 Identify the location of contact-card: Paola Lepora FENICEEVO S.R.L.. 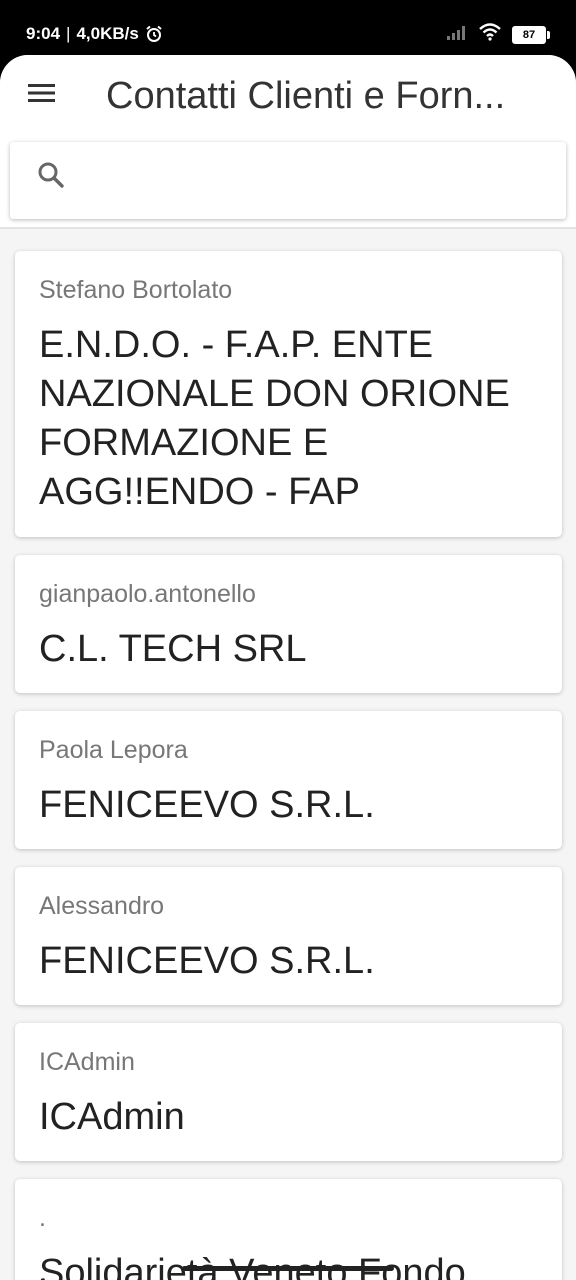
(288, 780).